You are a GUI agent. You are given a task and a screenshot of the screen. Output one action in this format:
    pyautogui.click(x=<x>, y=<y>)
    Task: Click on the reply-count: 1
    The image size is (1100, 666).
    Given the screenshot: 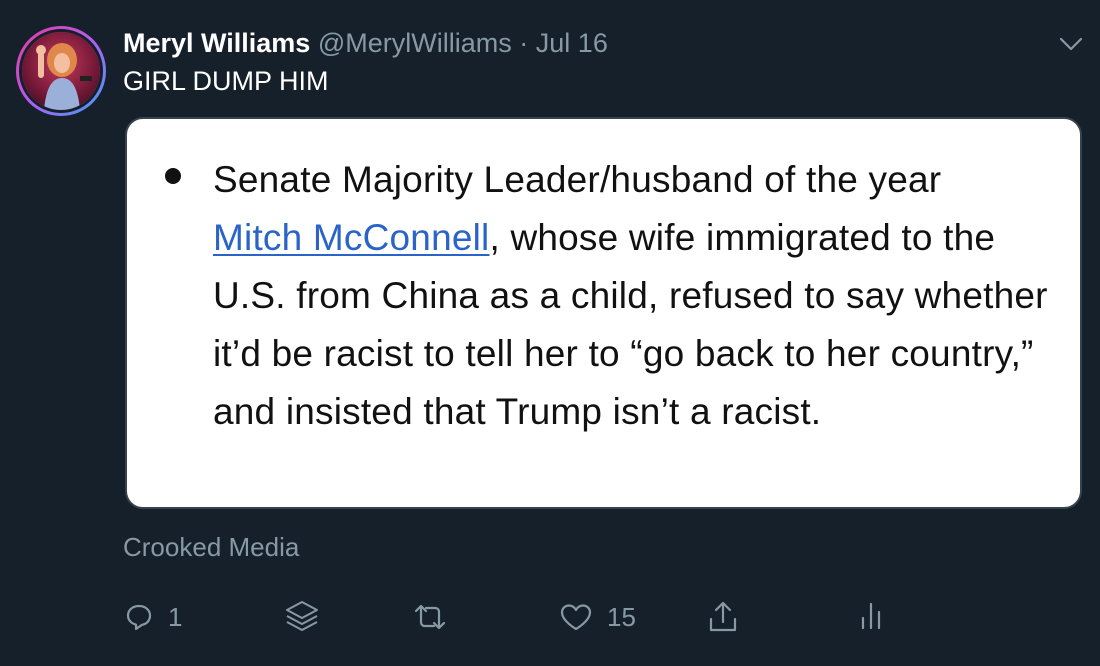 What is the action you would take?
    pyautogui.click(x=175, y=616)
    